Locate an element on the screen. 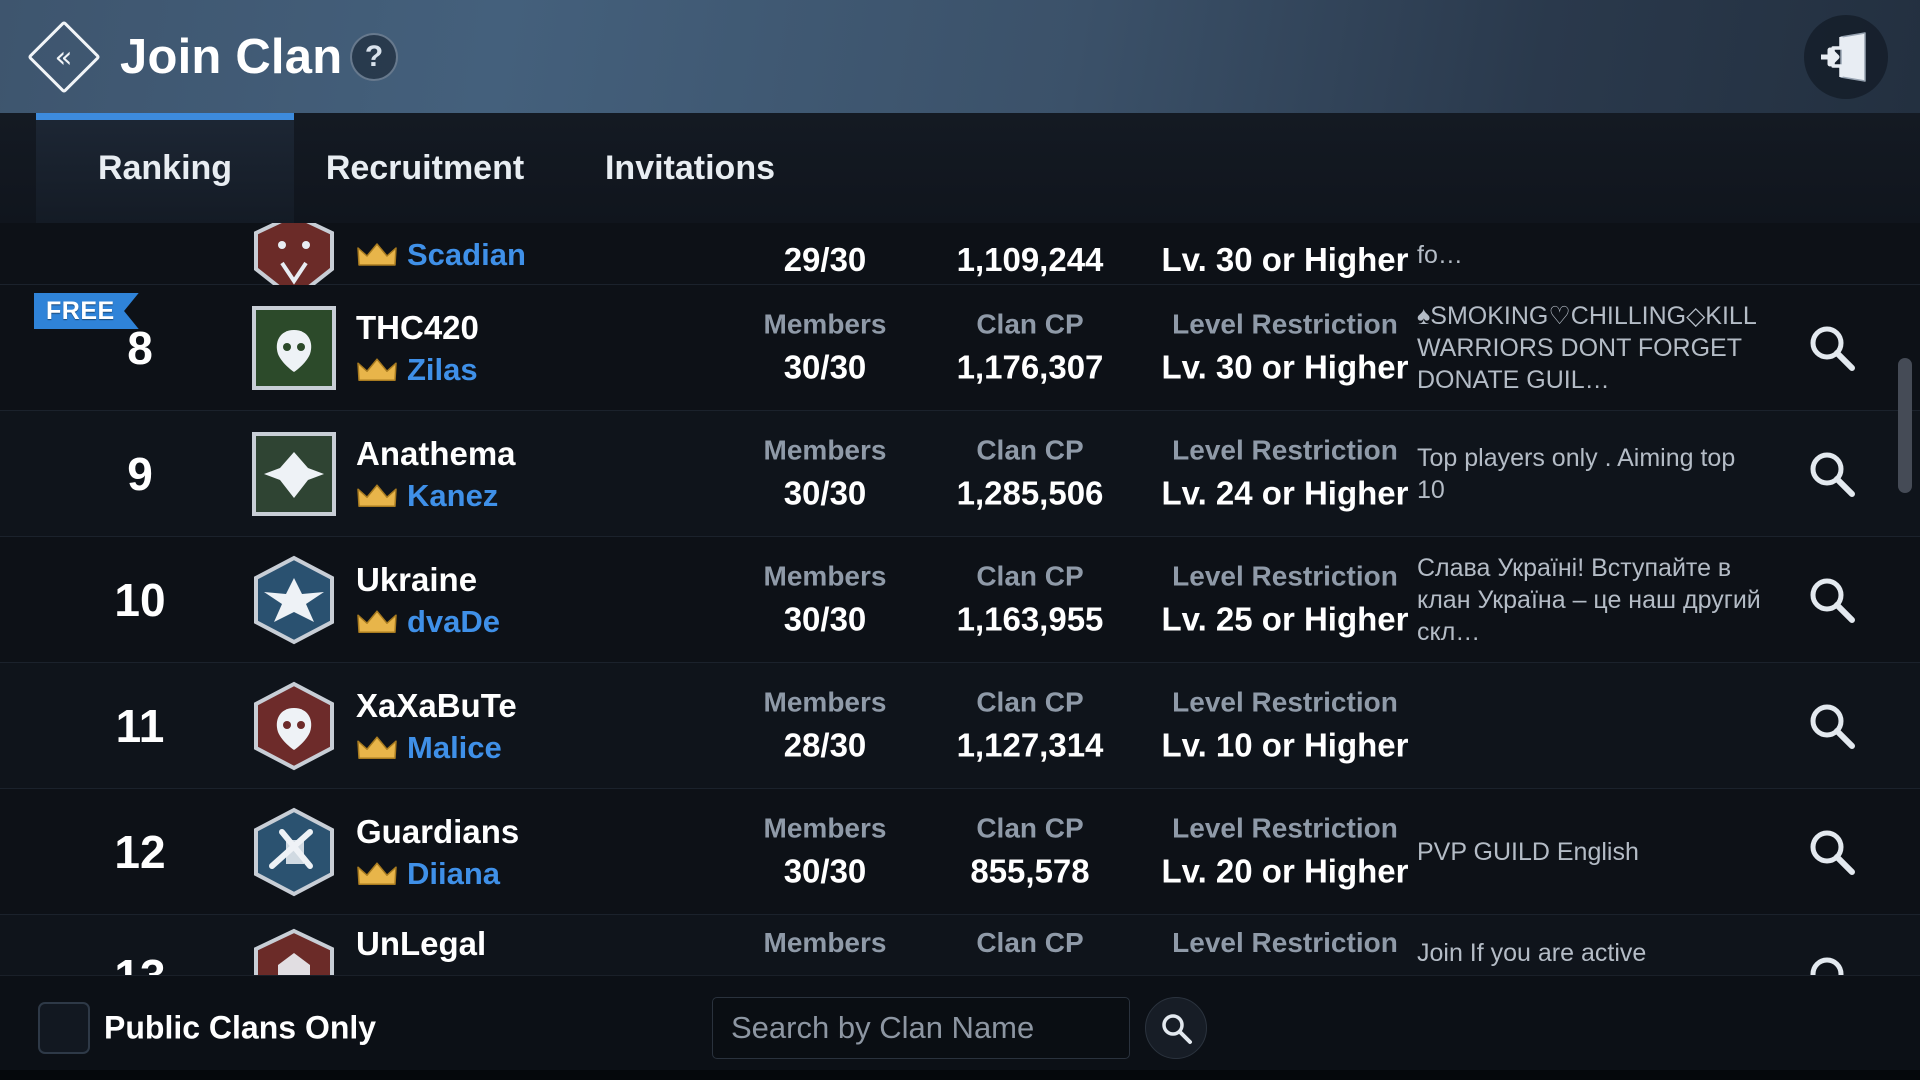 The width and height of the screenshot is (1920, 1080). level-restriction-cell: Level Restriction Lv. 30 or Higher is located at coordinates (1285, 347).